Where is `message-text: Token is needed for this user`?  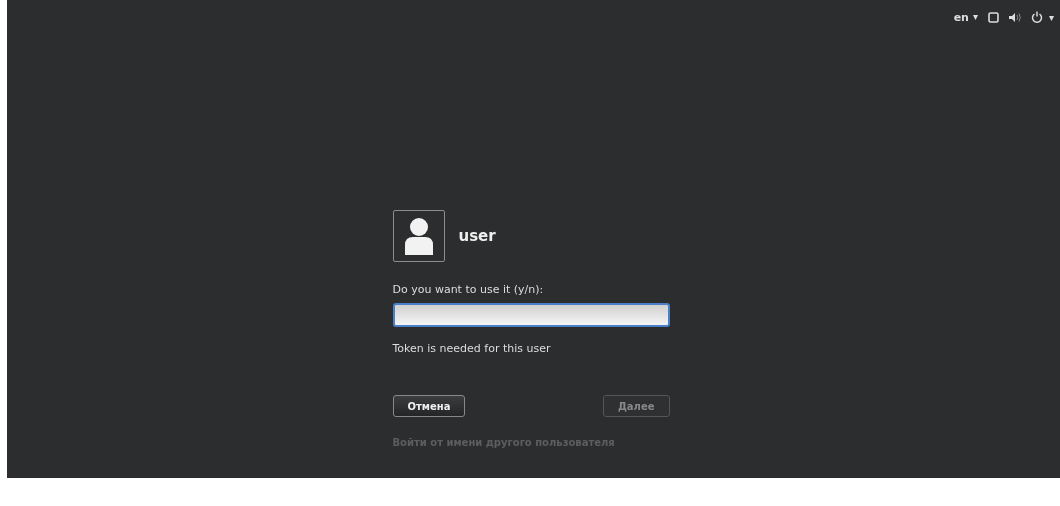 message-text: Token is needed for this user is located at coordinates (472, 348).